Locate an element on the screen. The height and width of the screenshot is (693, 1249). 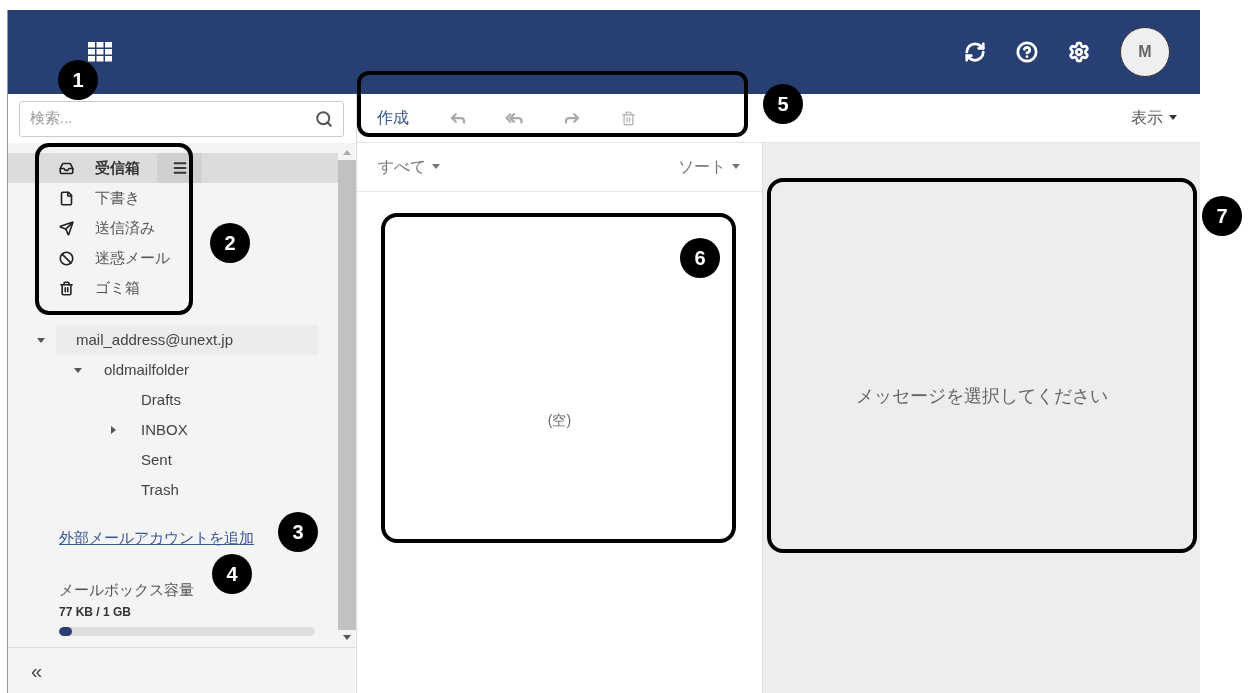
folder-item: Drafts is located at coordinates (154, 400).